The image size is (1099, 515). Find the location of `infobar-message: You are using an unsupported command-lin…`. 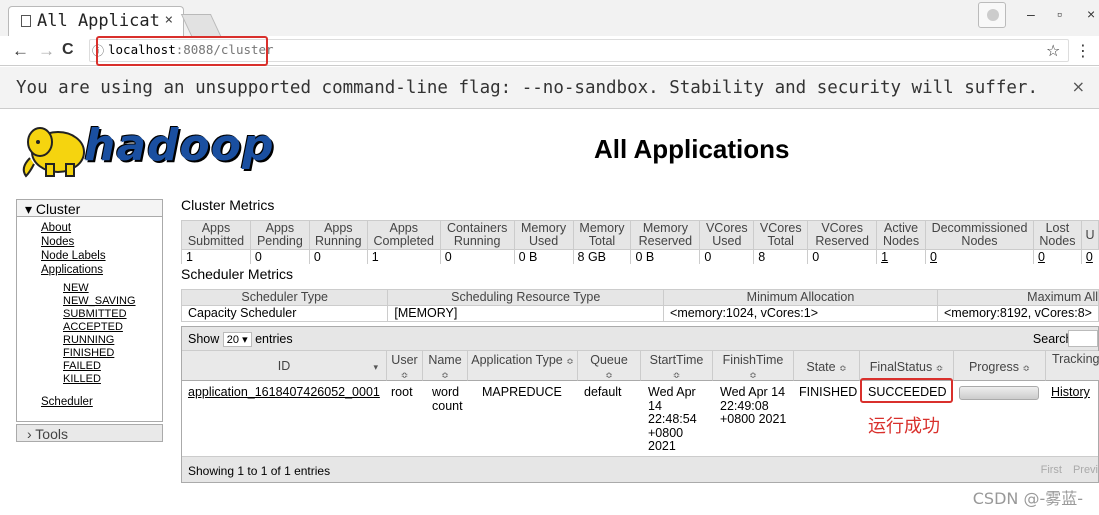

infobar-message: You are using an unsupported command-lin… is located at coordinates (527, 88).